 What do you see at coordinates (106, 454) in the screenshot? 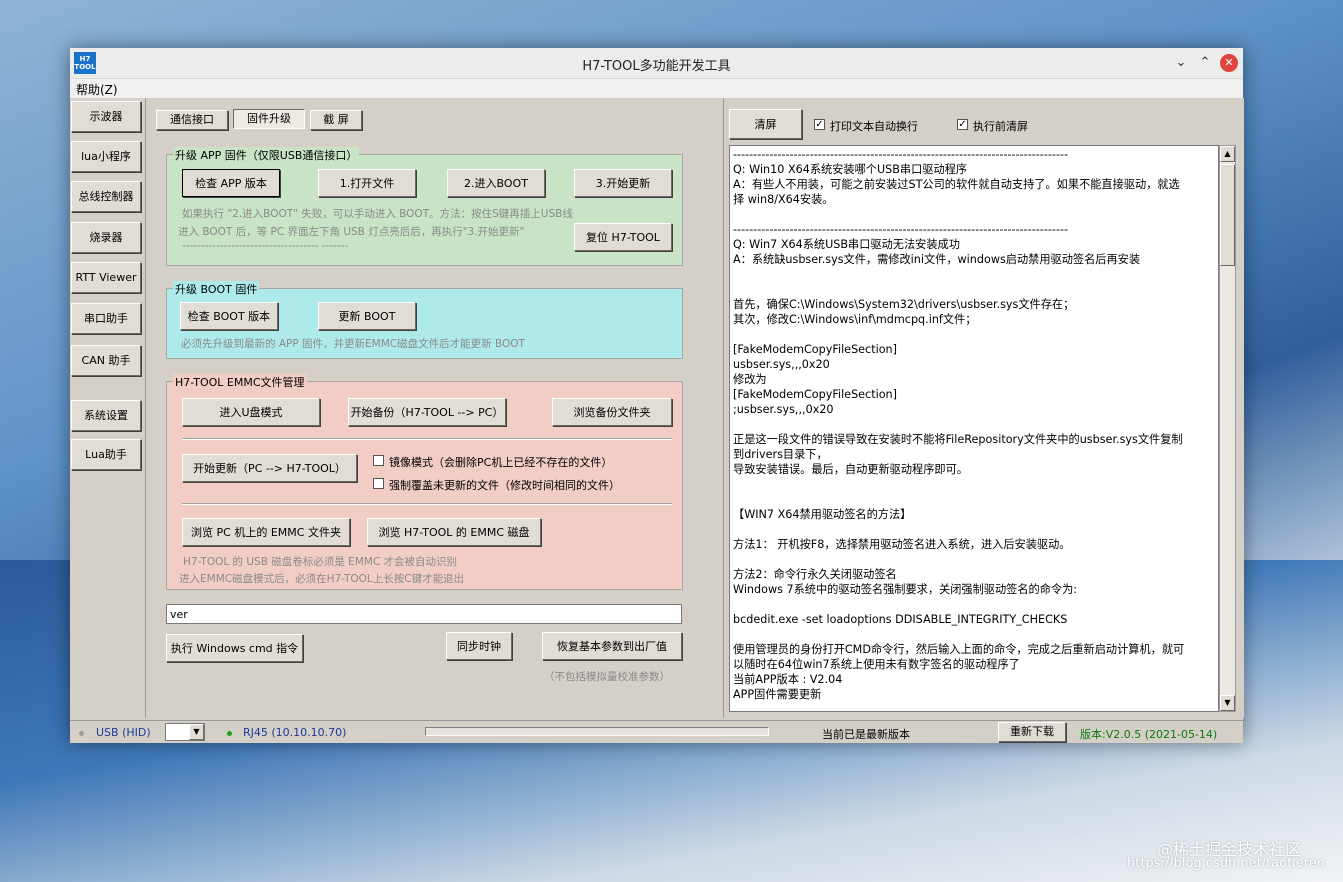
I see `sidebar-item-lua-assistant: Lua助手` at bounding box center [106, 454].